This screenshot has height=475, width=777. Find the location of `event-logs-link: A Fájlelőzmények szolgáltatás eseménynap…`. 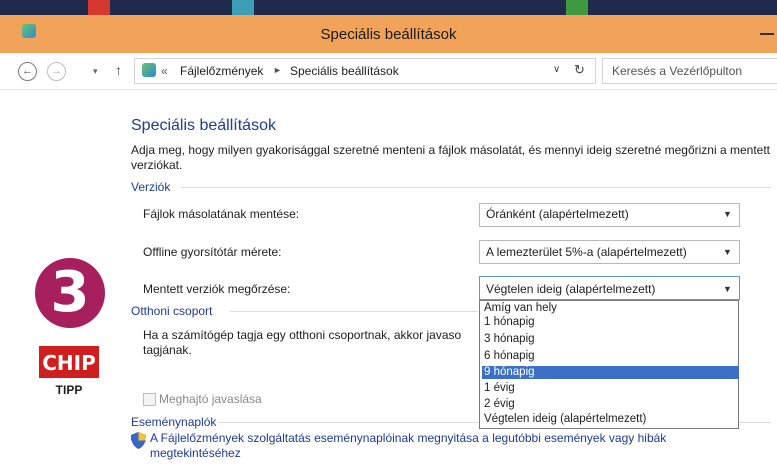

event-logs-link: A Fájlelőzmények szolgáltatás eseménynap… is located at coordinates (450, 446).